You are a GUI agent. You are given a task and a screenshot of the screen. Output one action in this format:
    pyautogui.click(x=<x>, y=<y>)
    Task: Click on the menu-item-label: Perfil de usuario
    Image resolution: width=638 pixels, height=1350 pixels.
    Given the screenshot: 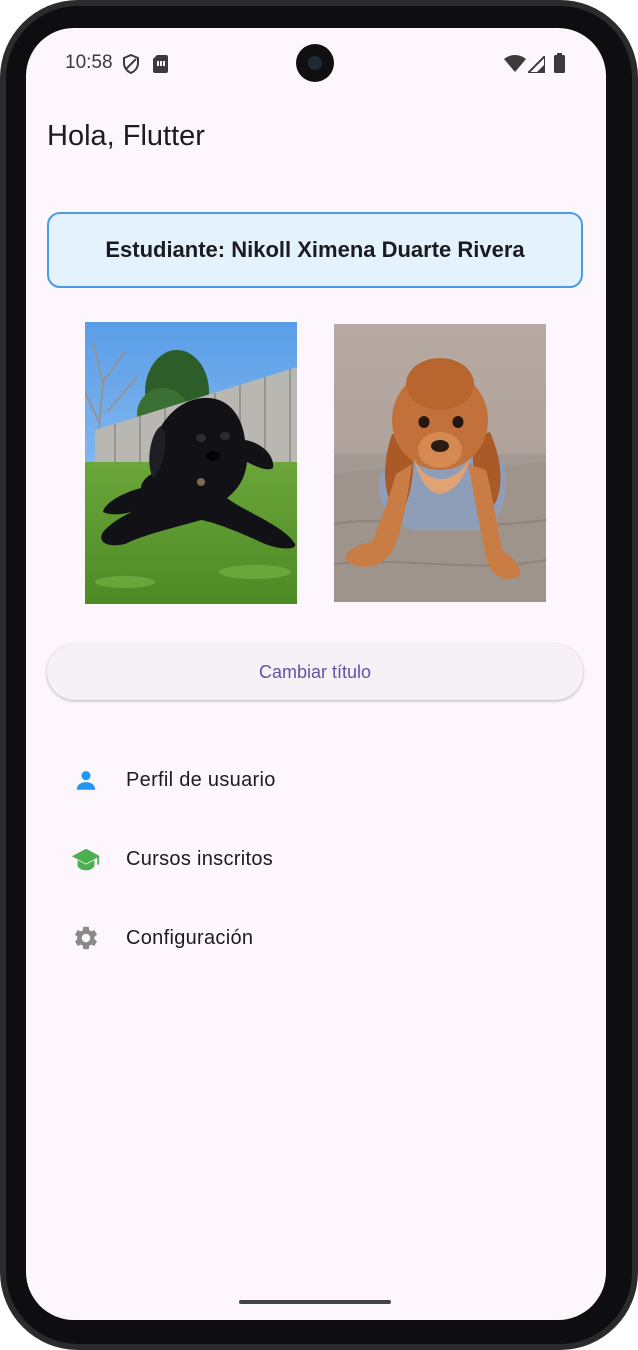 What is the action you would take?
    pyautogui.click(x=201, y=779)
    